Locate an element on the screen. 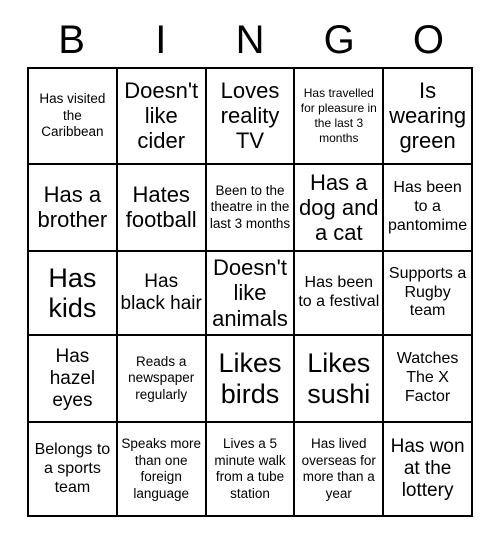 Image resolution: width=500 pixels, height=544 pixels. bingo-cell: Has kids is located at coordinates (73, 294).